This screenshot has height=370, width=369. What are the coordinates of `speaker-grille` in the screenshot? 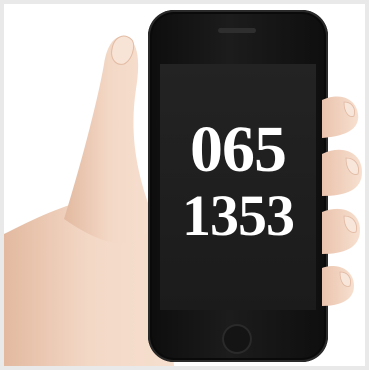 It's located at (237, 30).